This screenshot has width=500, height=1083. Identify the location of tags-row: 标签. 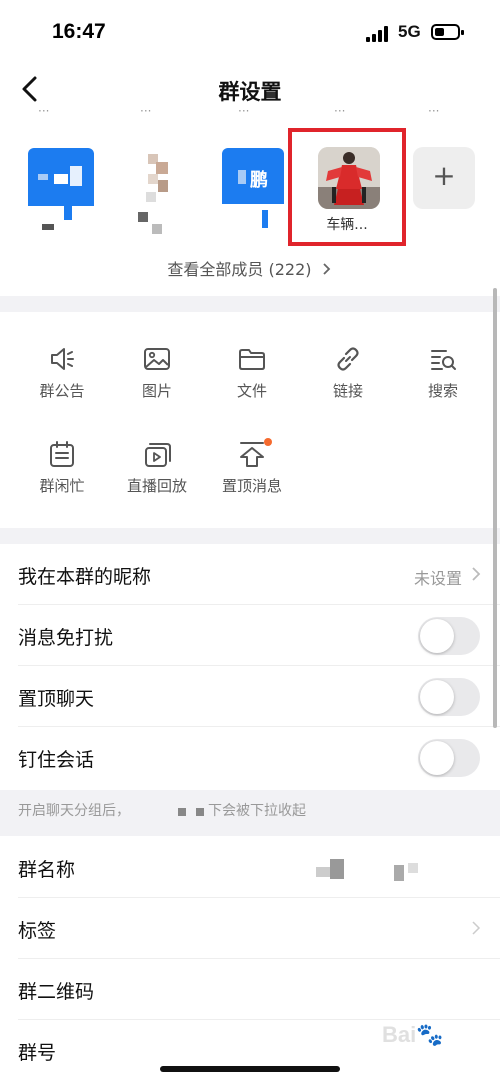
(250, 928).